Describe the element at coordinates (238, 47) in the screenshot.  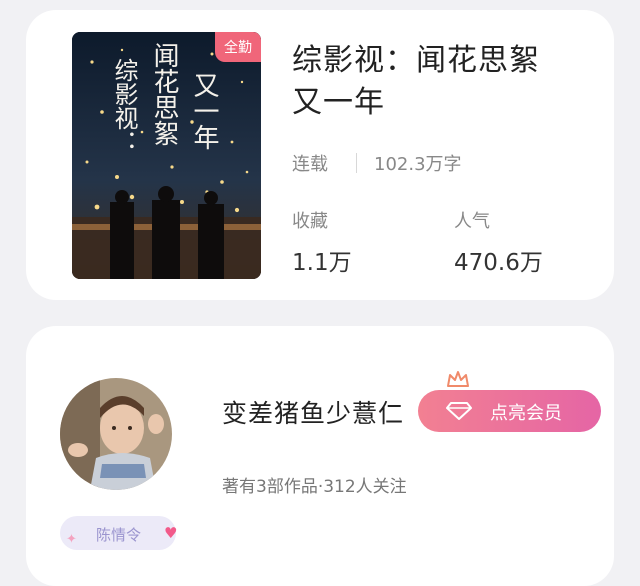
I see `full-attendance-badge: 全勤` at that location.